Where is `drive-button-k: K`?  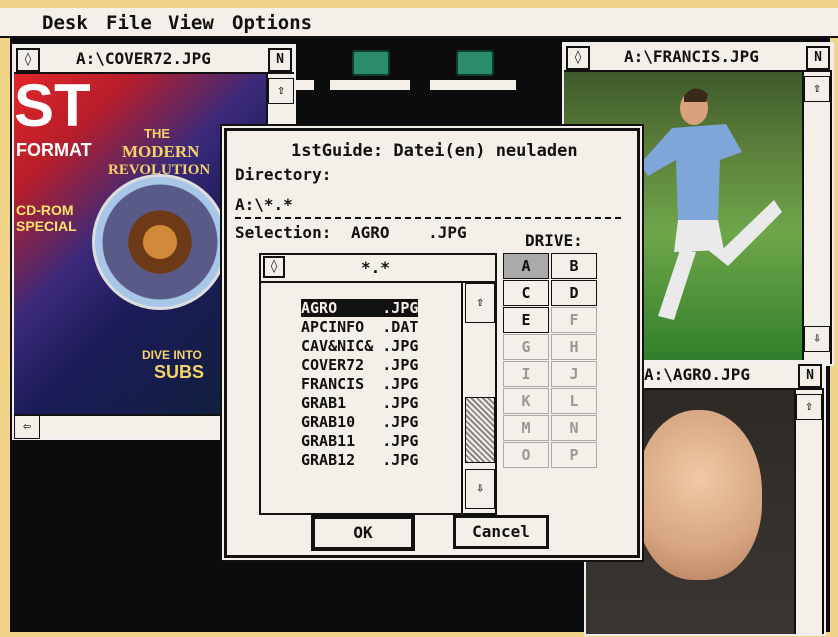
drive-button-k: K is located at coordinates (526, 401).